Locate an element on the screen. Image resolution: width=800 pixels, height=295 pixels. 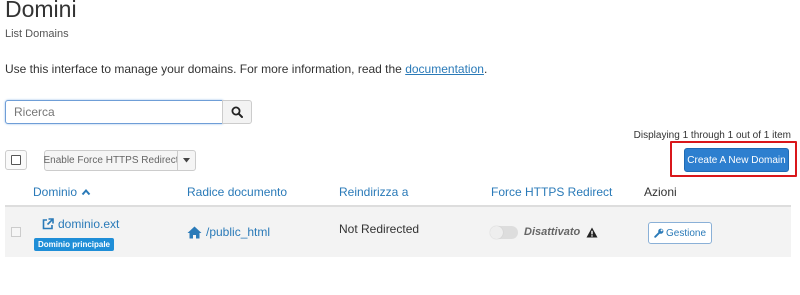
https-status-label: Disattivato is located at coordinates (552, 232).